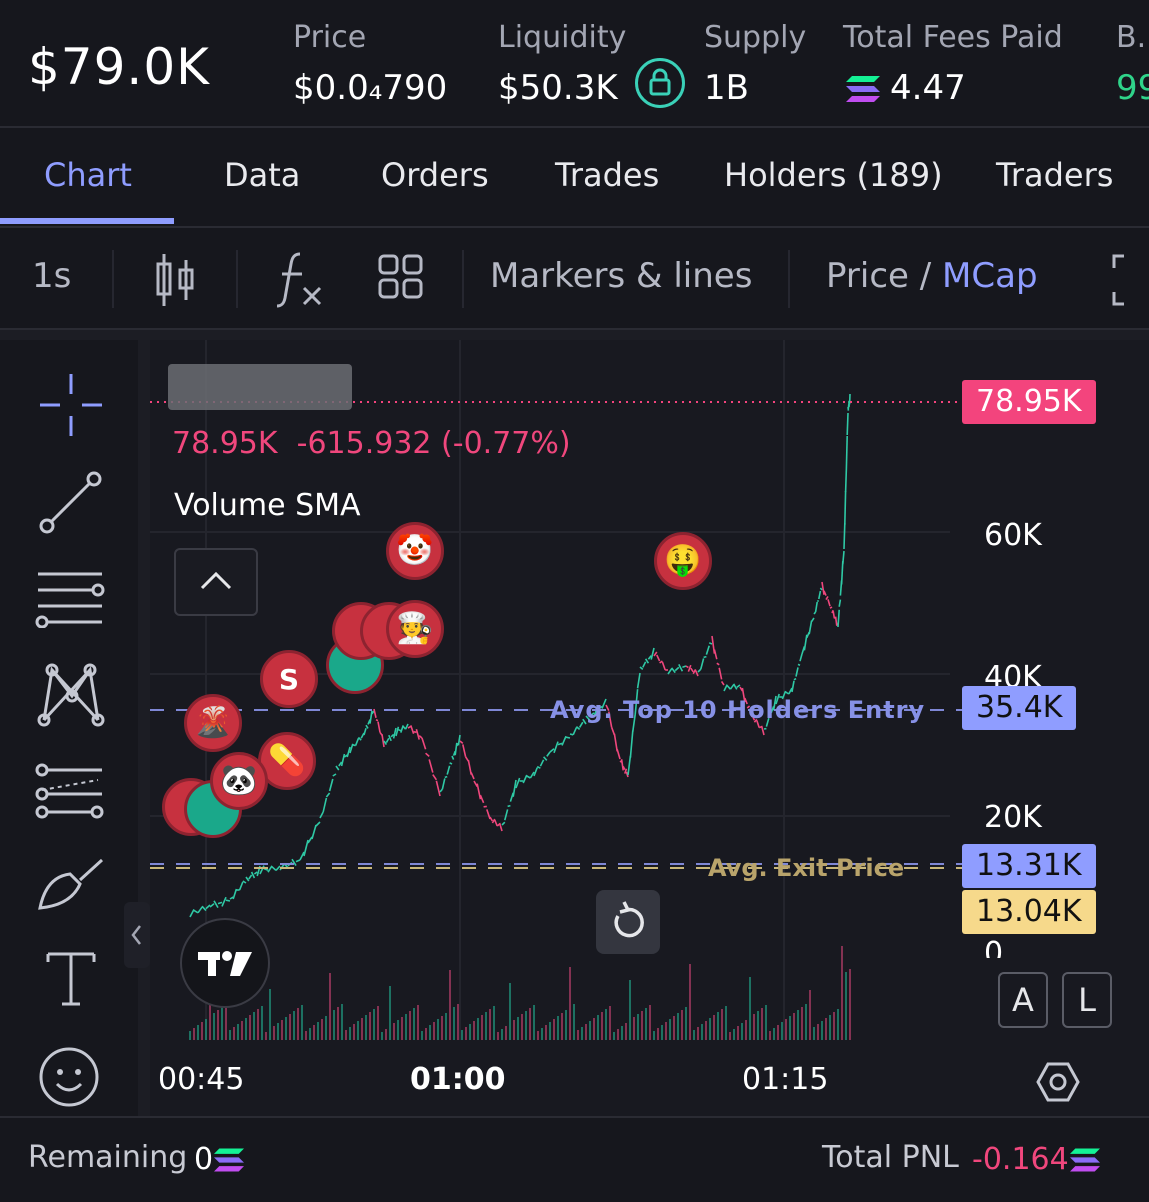 Image resolution: width=1149 pixels, height=1202 pixels. I want to click on chart-toolbar: 1s Markers & lines Price / MCap, so click(574, 279).